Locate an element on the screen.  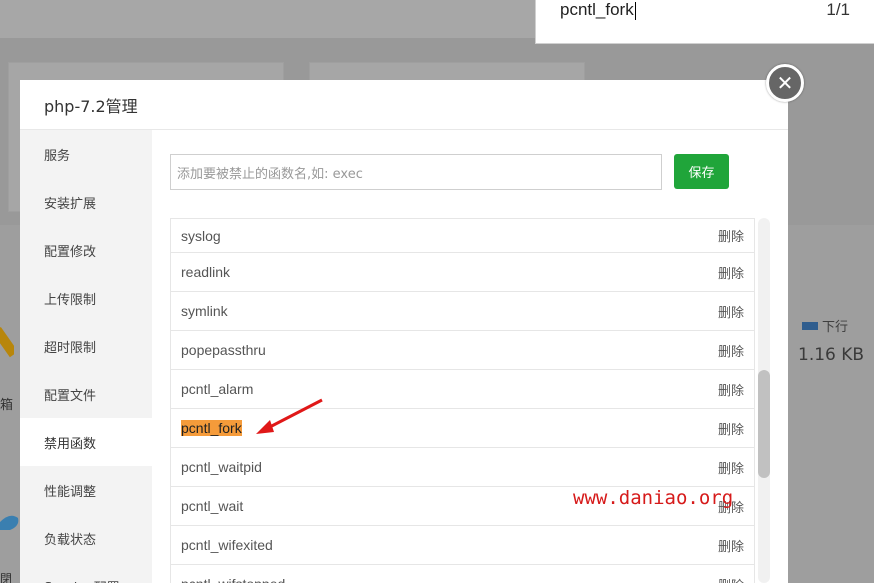
legend-label: 下行 is located at coordinates (835, 327).